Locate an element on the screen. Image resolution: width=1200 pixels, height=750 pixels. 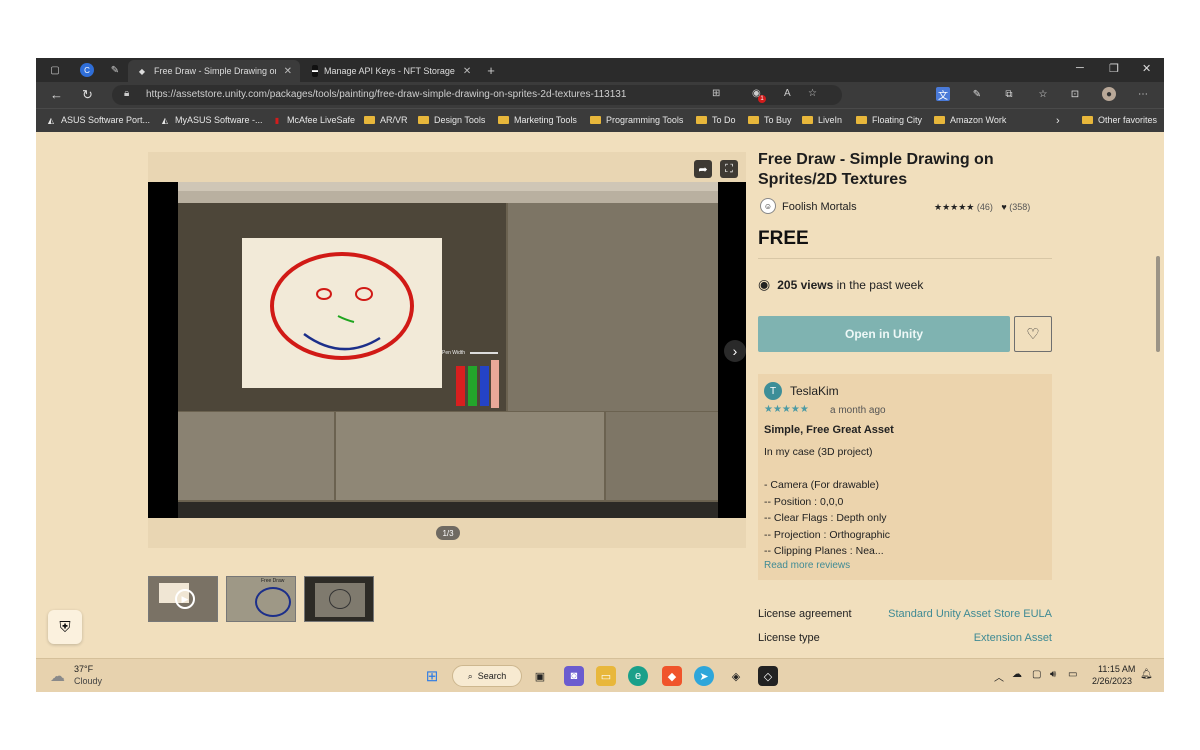
bookmark-folder-livein: LiveIn is located at coordinates (822, 120).